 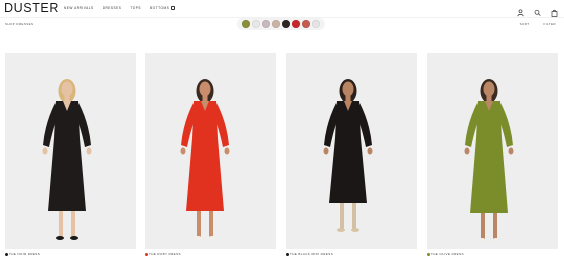 What do you see at coordinates (79, 8) in the screenshot?
I see `nav-item-new-arrivals: New Arrivals` at bounding box center [79, 8].